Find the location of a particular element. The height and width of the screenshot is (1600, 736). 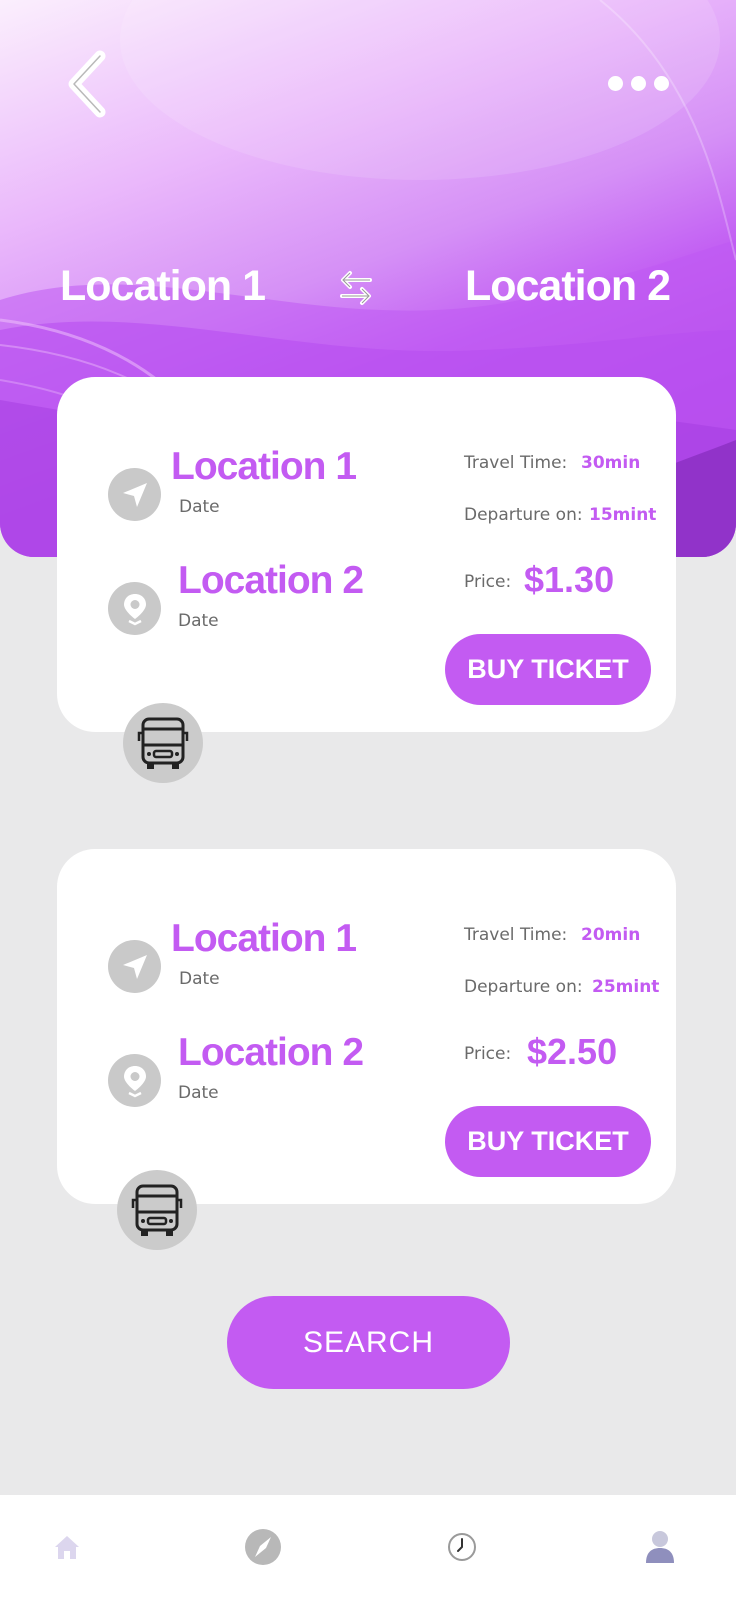

home-icon is located at coordinates (67, 1547).